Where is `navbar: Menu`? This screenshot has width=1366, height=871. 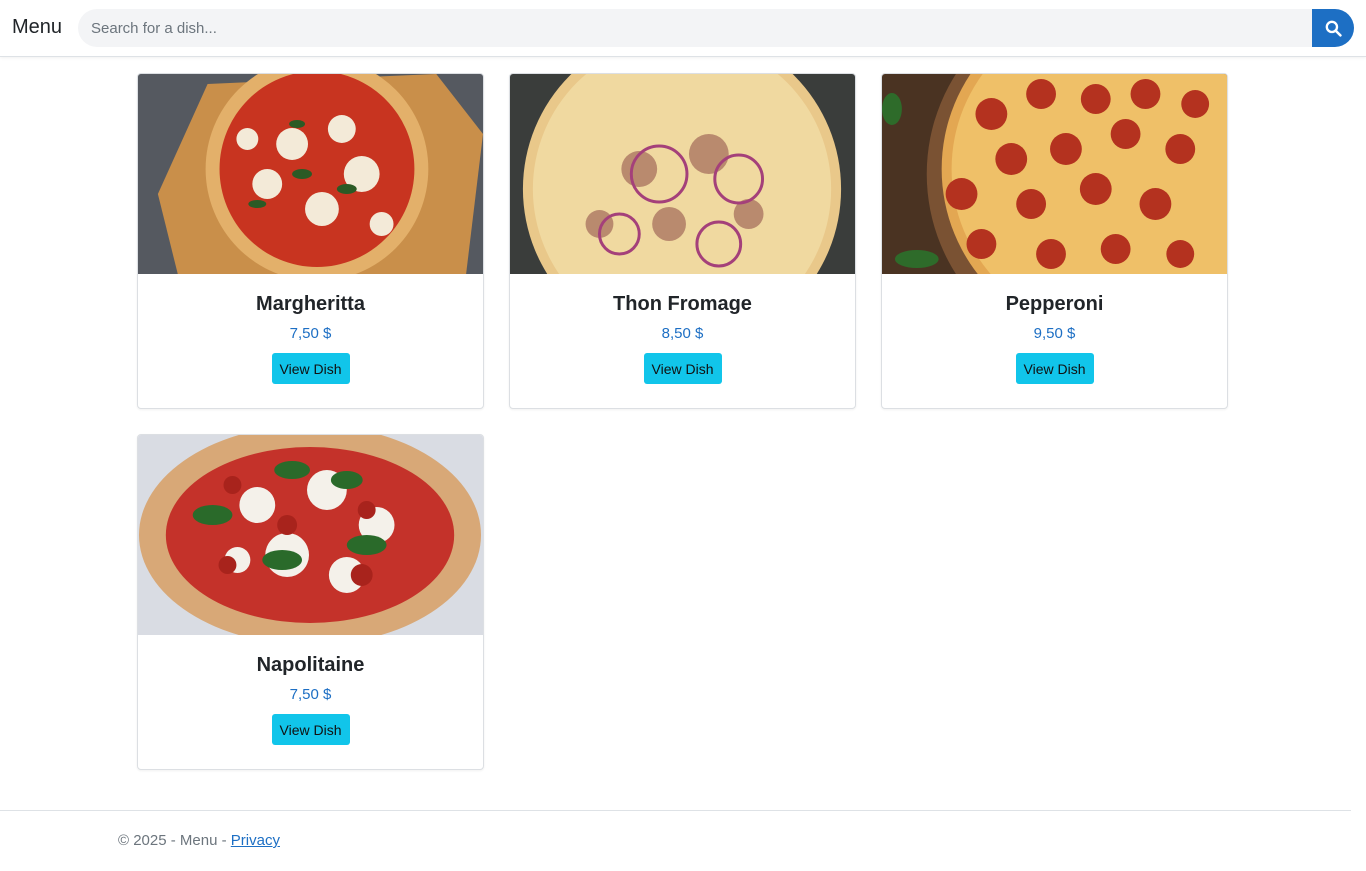 navbar: Menu is located at coordinates (683, 28).